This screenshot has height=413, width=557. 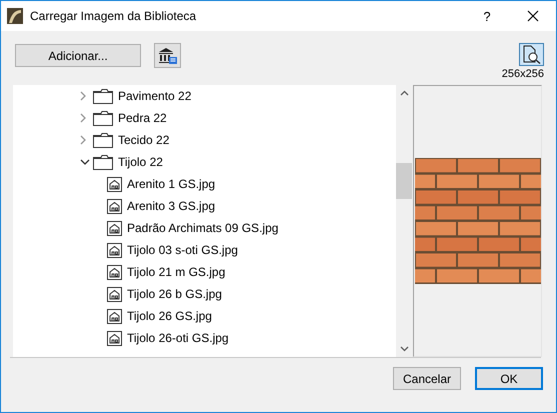 I want to click on file-name: Tijolo 26 b GS.jpg, so click(x=174, y=294).